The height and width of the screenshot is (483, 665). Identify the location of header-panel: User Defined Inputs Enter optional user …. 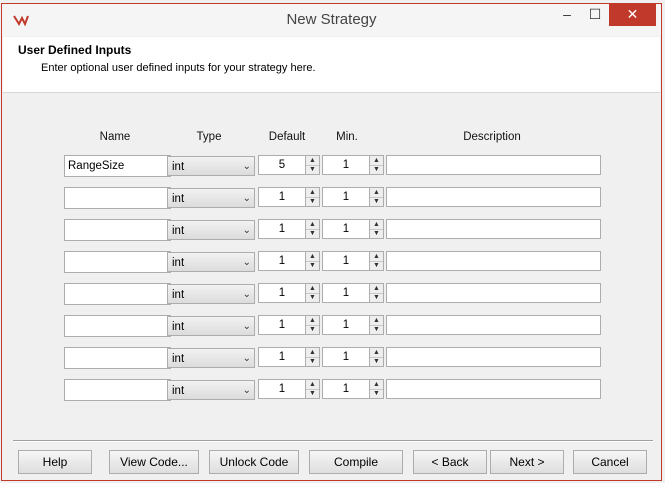
(331, 65).